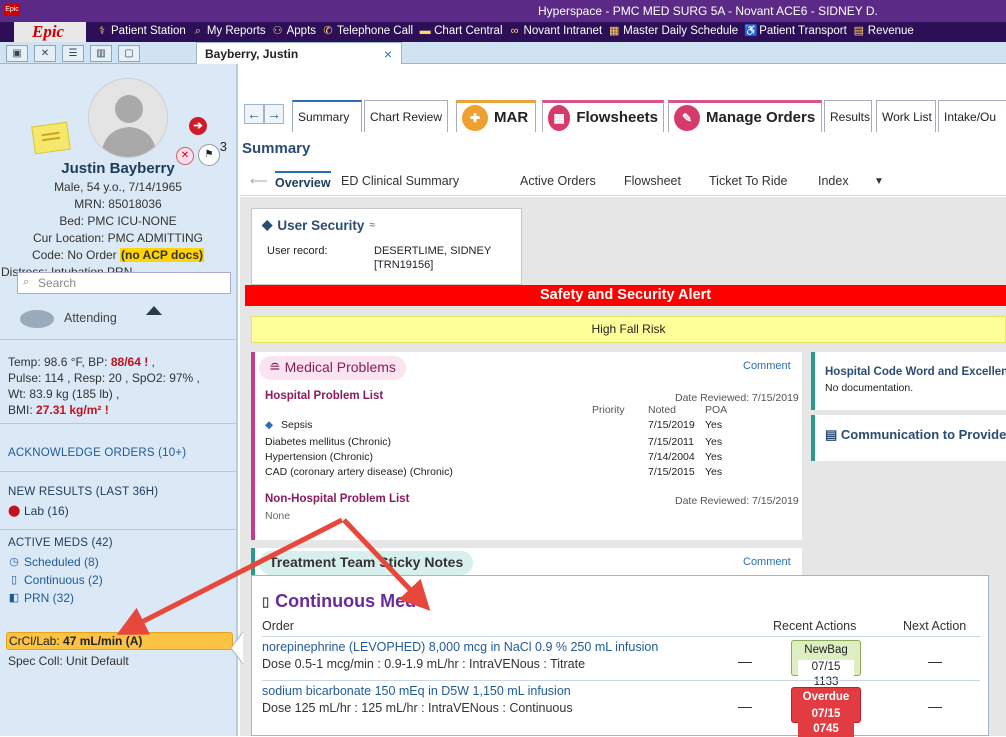 This screenshot has width=1006, height=737. I want to click on medical-problems-header: ≘ Medical Problems, so click(332, 368).